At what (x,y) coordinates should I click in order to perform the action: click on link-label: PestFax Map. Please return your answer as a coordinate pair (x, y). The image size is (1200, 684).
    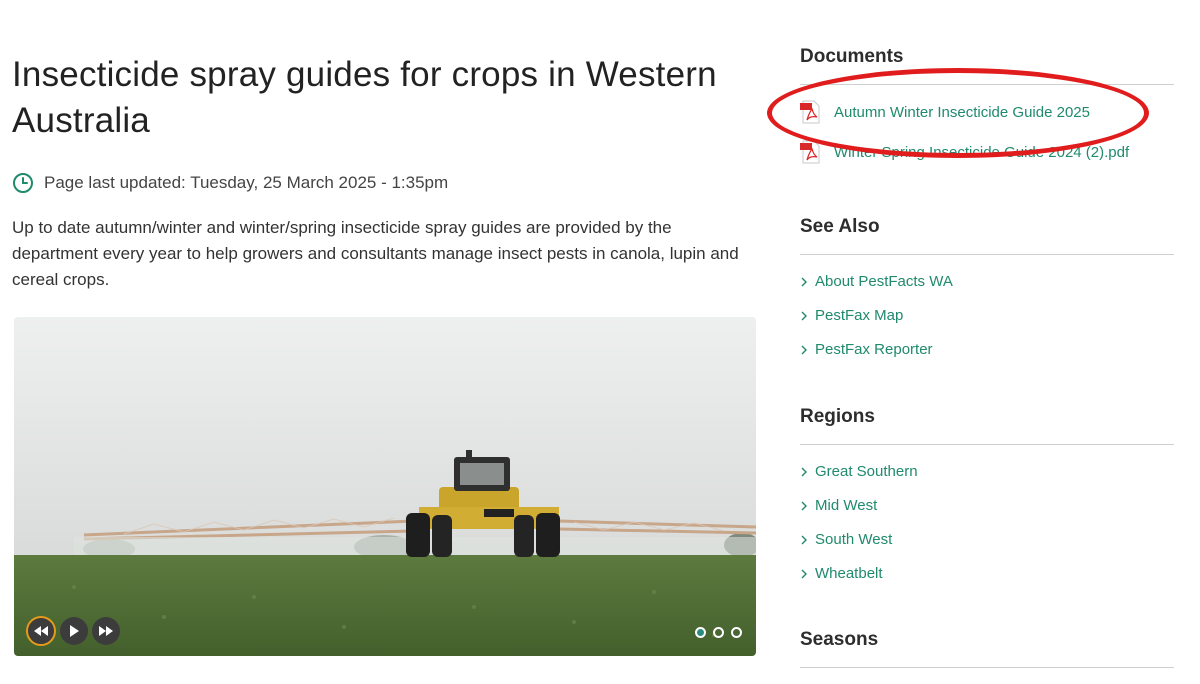
    Looking at the image, I should click on (859, 315).